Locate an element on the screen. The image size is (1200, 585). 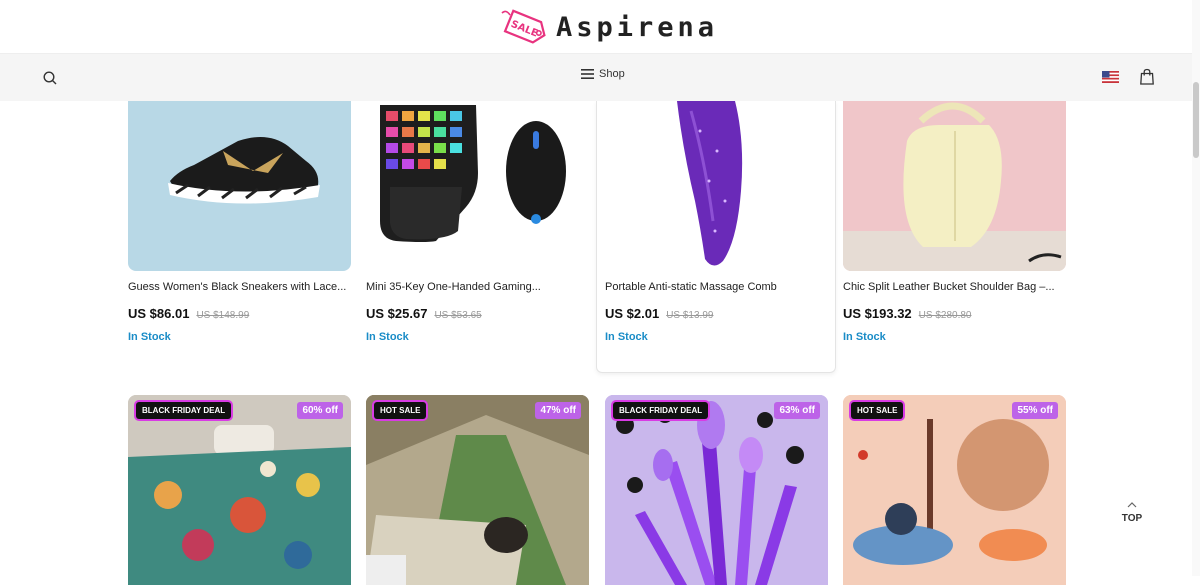
product-image-bag is located at coordinates (954, 186).